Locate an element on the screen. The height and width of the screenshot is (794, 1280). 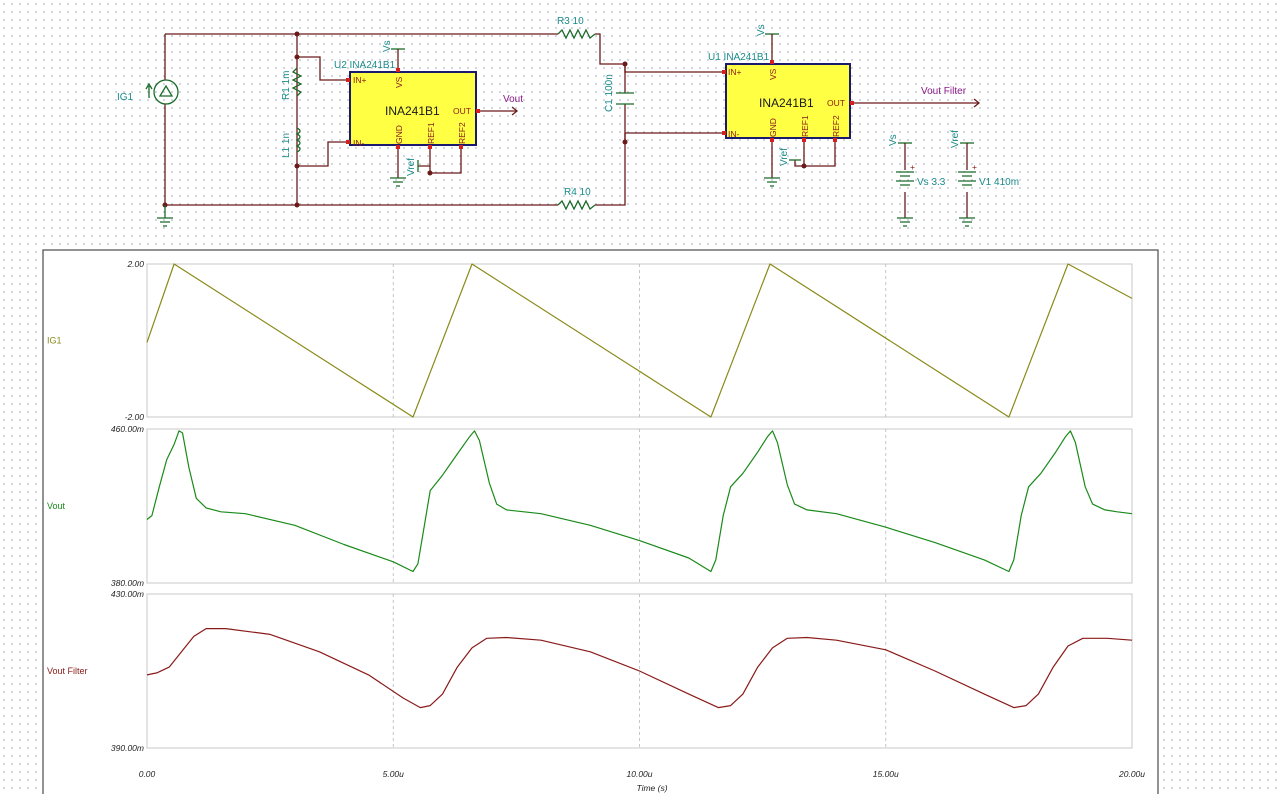
u1-pin-inn: IN- is located at coordinates (734, 134).